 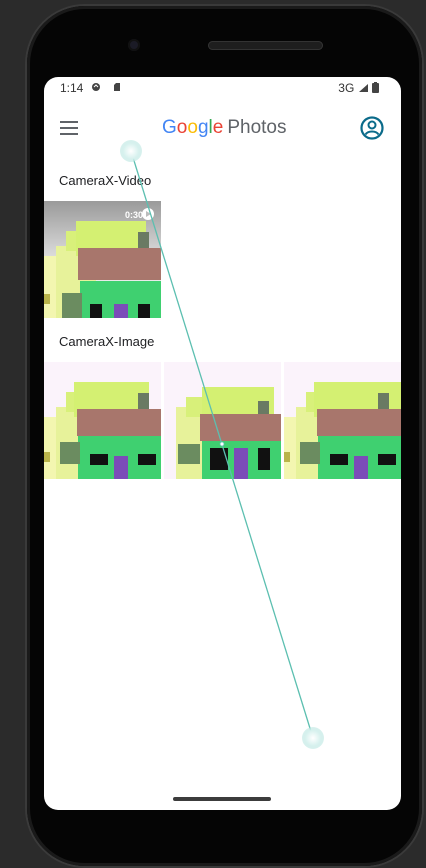 I want to click on battery-icon, so click(x=375, y=87).